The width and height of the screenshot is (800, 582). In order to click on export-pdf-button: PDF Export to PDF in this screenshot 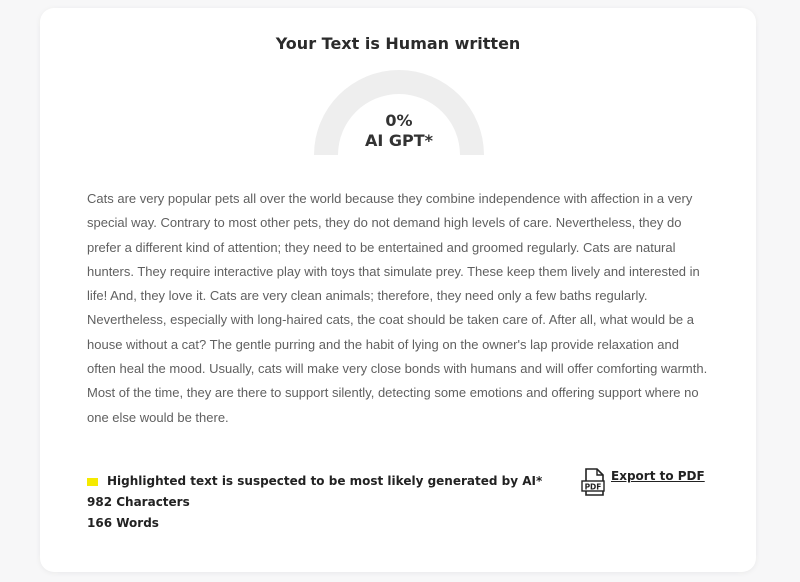, I will do `click(643, 482)`.